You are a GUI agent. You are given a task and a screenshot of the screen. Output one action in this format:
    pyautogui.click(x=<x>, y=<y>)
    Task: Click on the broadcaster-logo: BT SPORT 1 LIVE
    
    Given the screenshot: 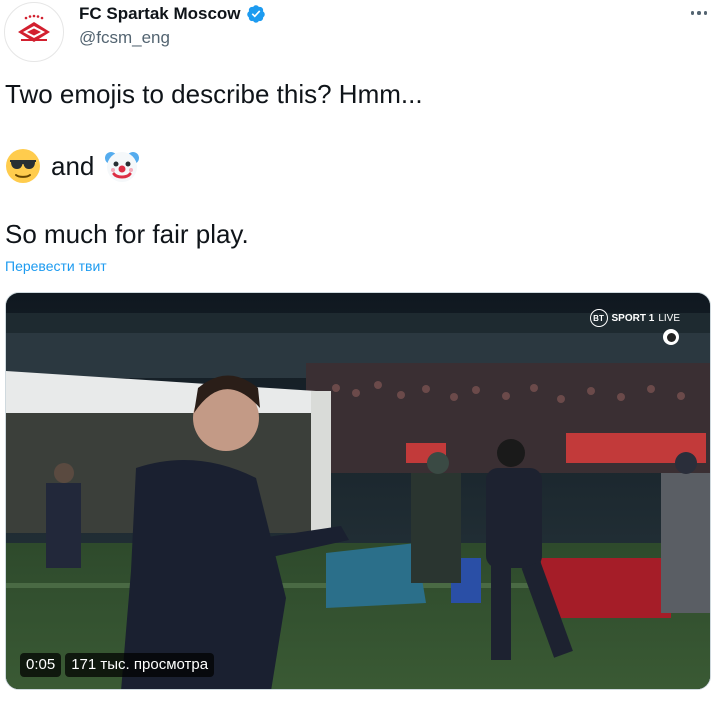 What is the action you would take?
    pyautogui.click(x=634, y=318)
    